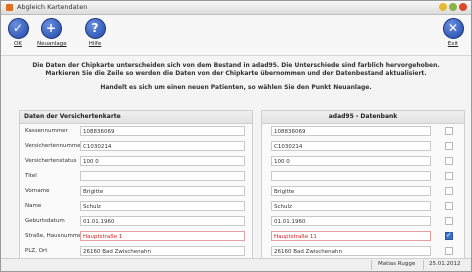  What do you see at coordinates (136, 117) in the screenshot?
I see `card-data-header: Daten der Versichertenkarte` at bounding box center [136, 117].